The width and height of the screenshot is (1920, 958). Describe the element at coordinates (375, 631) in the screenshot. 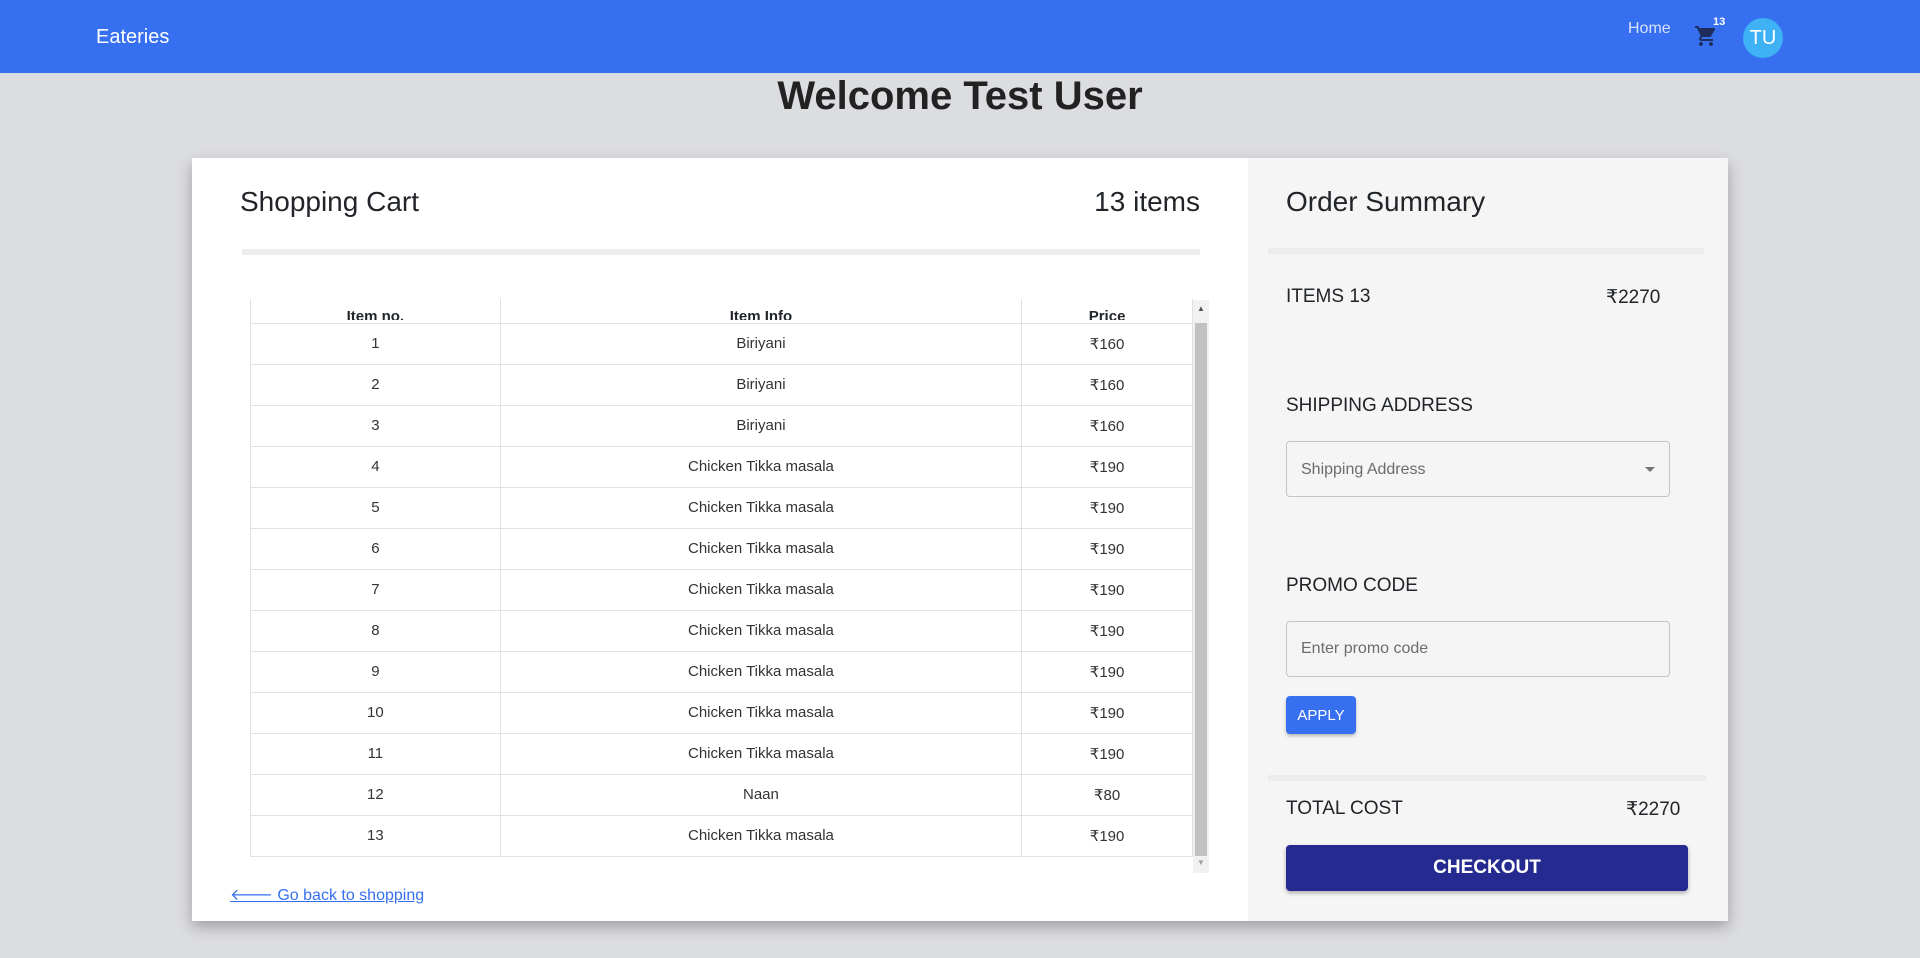

I see `cell-item-no: 8` at that location.